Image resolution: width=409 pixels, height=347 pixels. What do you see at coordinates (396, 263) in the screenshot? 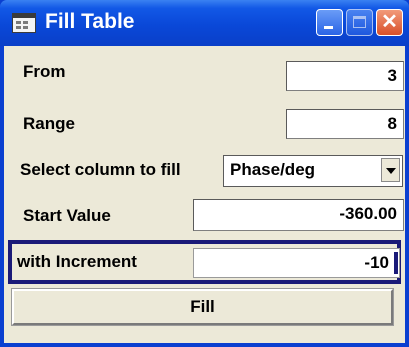
I see `text-cursor` at bounding box center [396, 263].